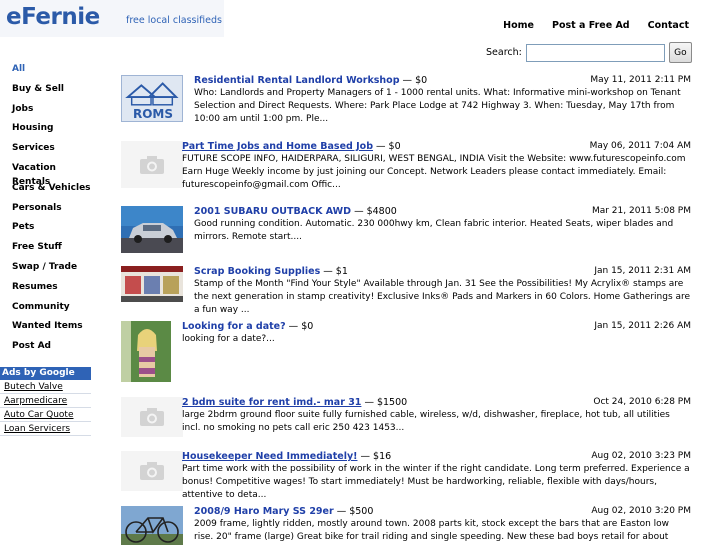 Image resolution: width=727 pixels, height=545 pixels. What do you see at coordinates (46, 174) in the screenshot?
I see `sidebar-item-vacation-rentals: Vacation Rentals` at bounding box center [46, 174].